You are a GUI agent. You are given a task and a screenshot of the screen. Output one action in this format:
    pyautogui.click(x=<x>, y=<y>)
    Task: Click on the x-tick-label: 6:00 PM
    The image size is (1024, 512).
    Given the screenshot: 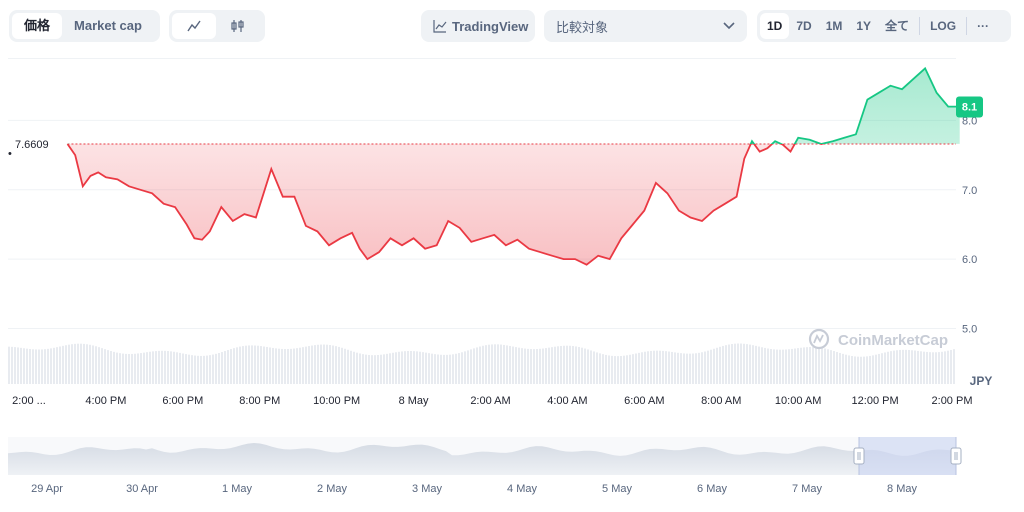 What is the action you would take?
    pyautogui.click(x=182, y=401)
    